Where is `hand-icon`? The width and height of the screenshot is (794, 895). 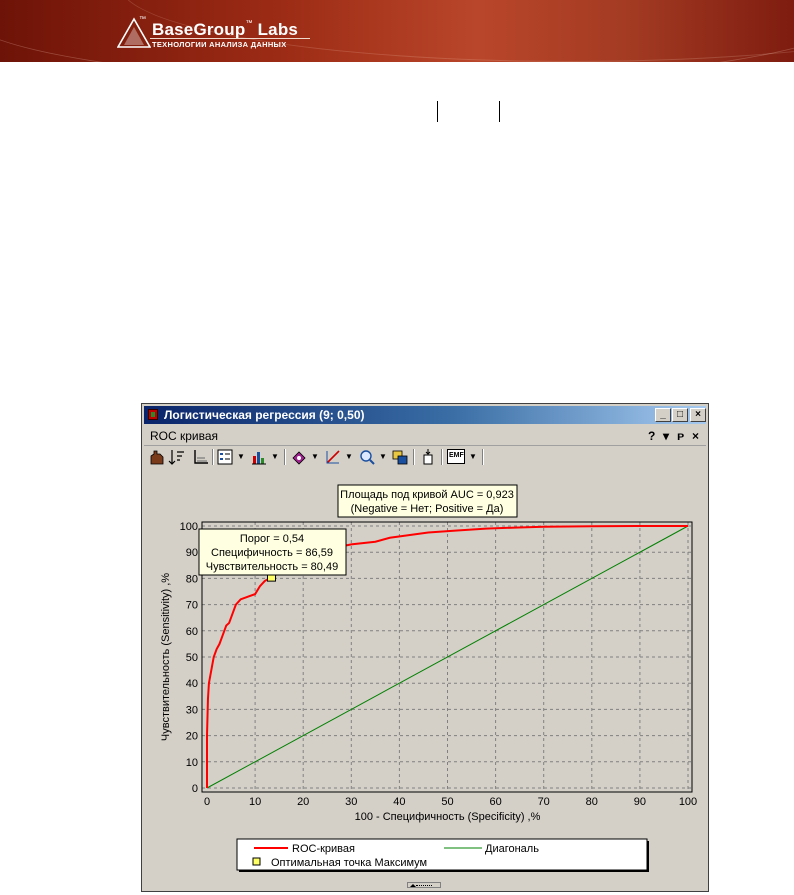 hand-icon is located at coordinates (157, 457).